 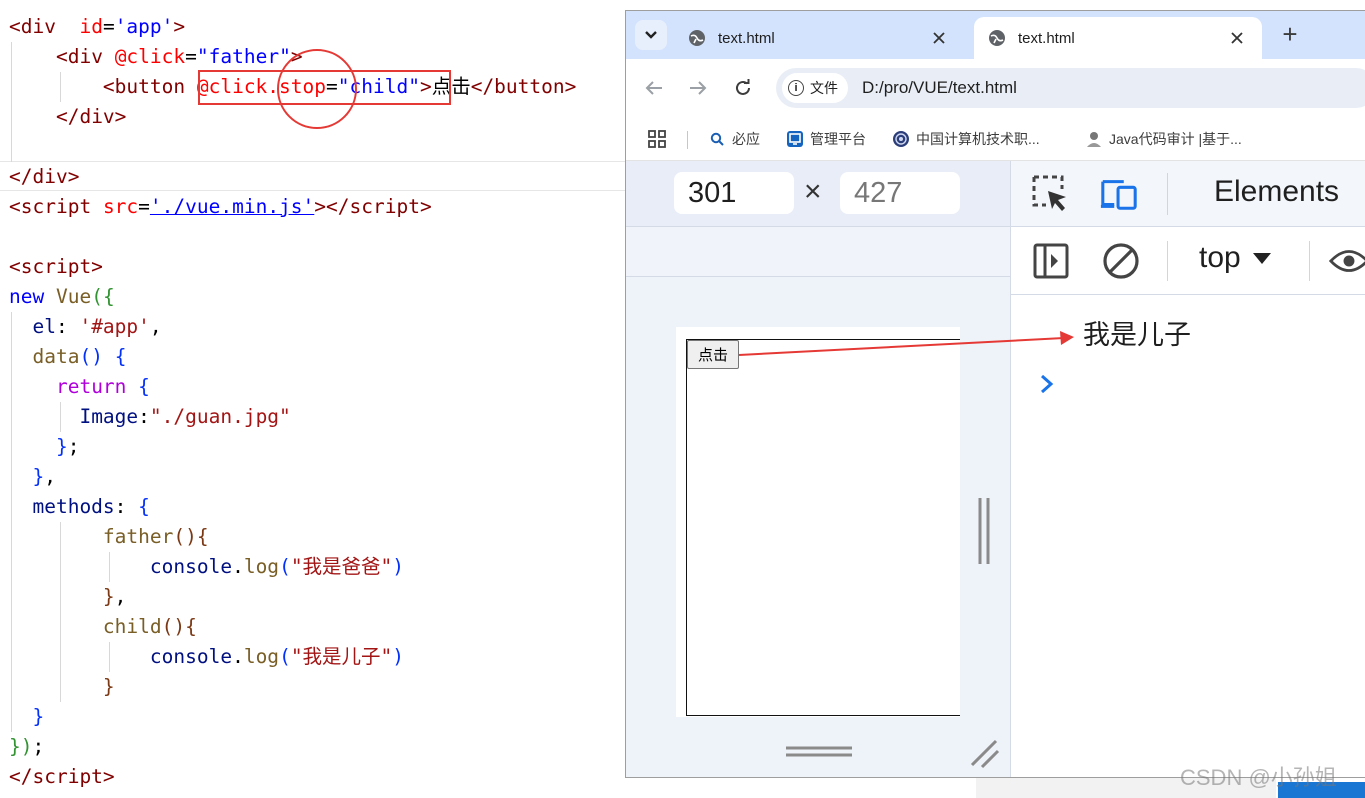 I want to click on code-token: el, so click(x=44, y=326).